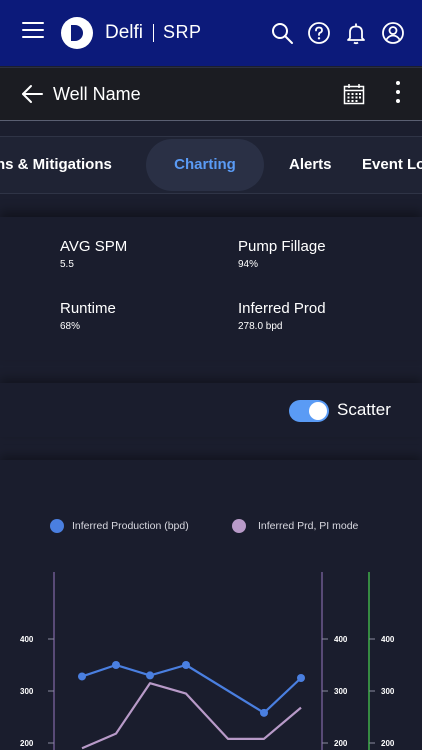  I want to click on product-name: SRP, so click(182, 32).